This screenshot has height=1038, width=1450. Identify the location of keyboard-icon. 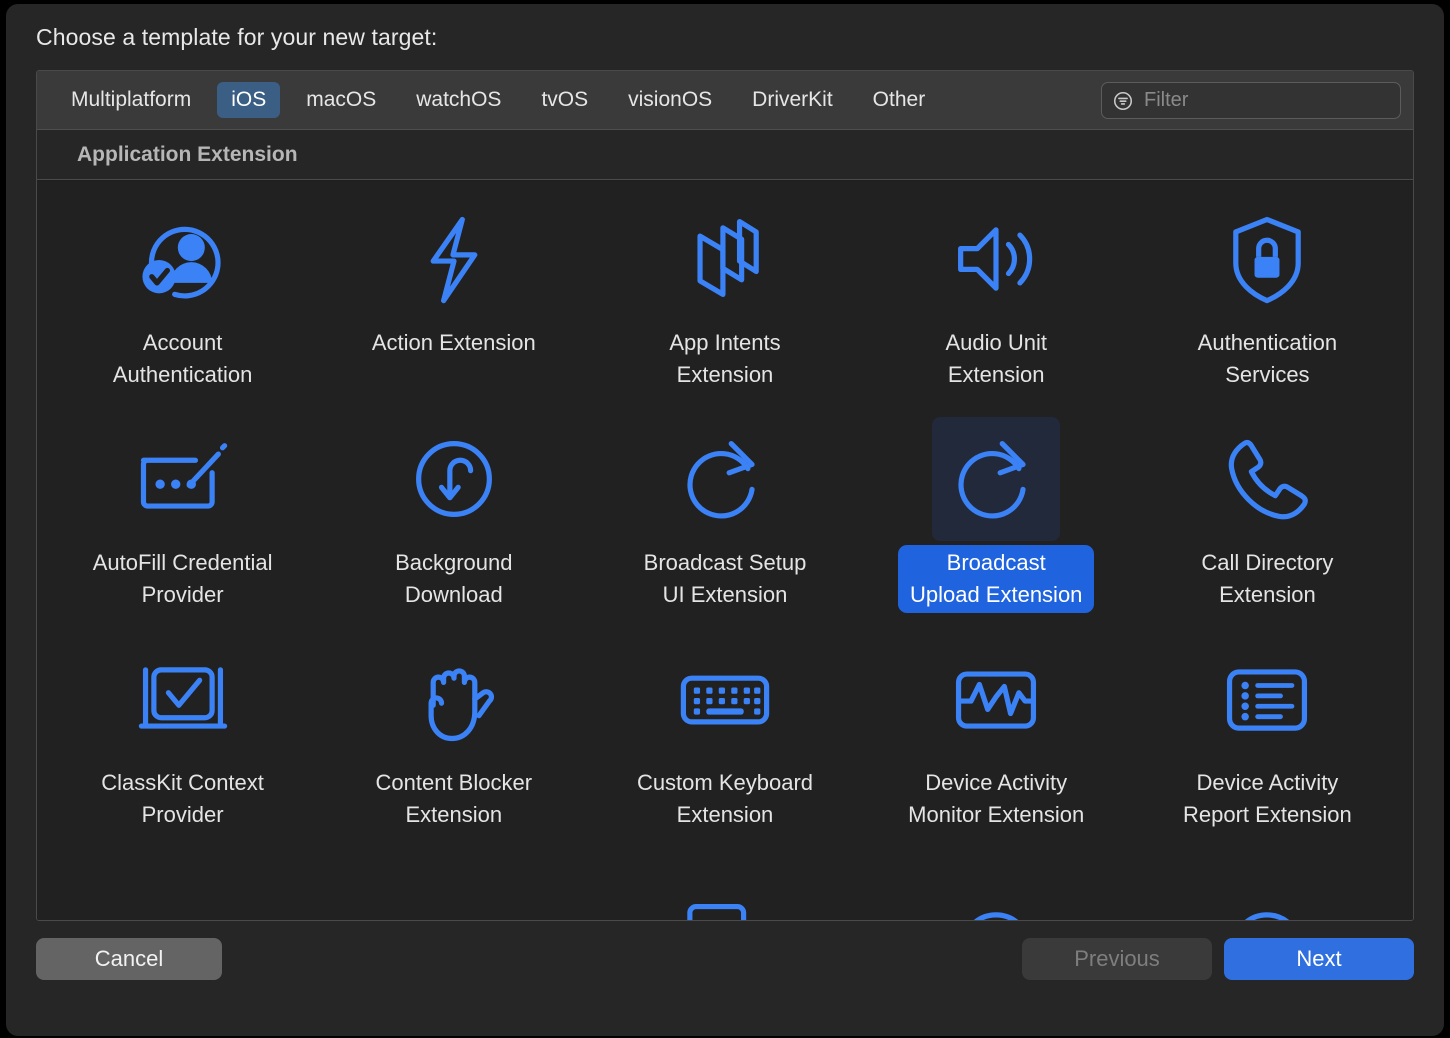
(725, 699).